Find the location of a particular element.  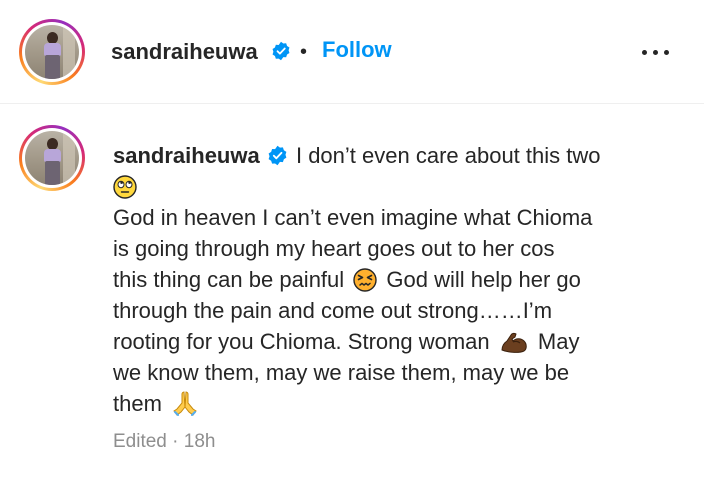

comment-line is located at coordinates (393, 186).